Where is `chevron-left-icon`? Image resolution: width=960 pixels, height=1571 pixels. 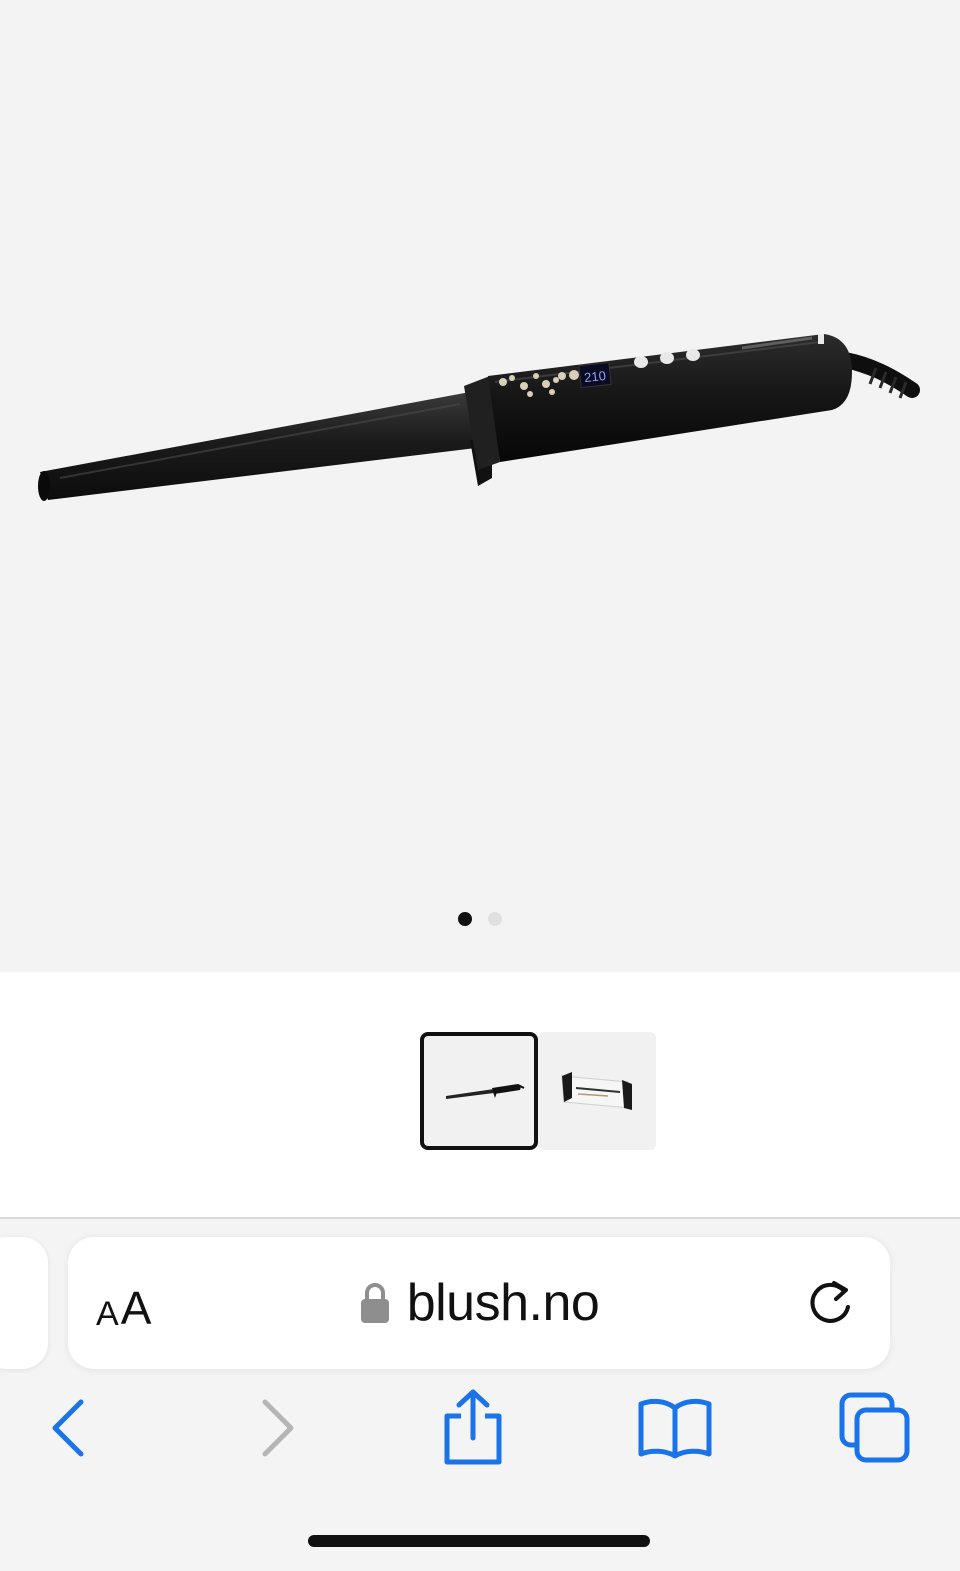
chevron-left-icon is located at coordinates (68, 1428).